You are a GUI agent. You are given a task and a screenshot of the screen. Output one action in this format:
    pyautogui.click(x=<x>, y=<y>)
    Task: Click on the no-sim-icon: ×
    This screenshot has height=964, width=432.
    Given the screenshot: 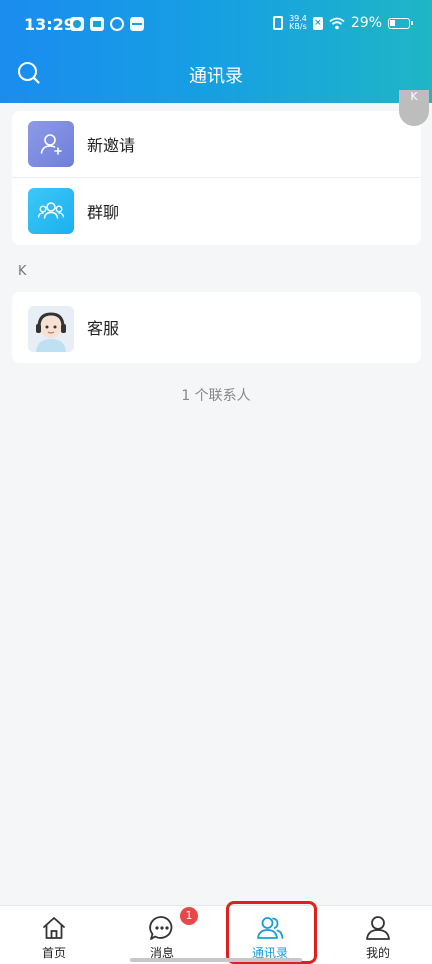 What is the action you would take?
    pyautogui.click(x=317, y=23)
    